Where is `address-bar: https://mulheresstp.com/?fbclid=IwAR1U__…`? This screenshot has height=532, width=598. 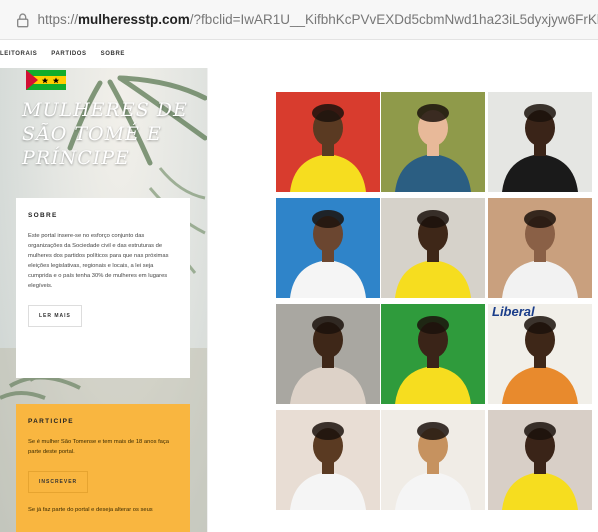 address-bar: https://mulheresstp.com/?fbclid=IwAR1U__… is located at coordinates (299, 20).